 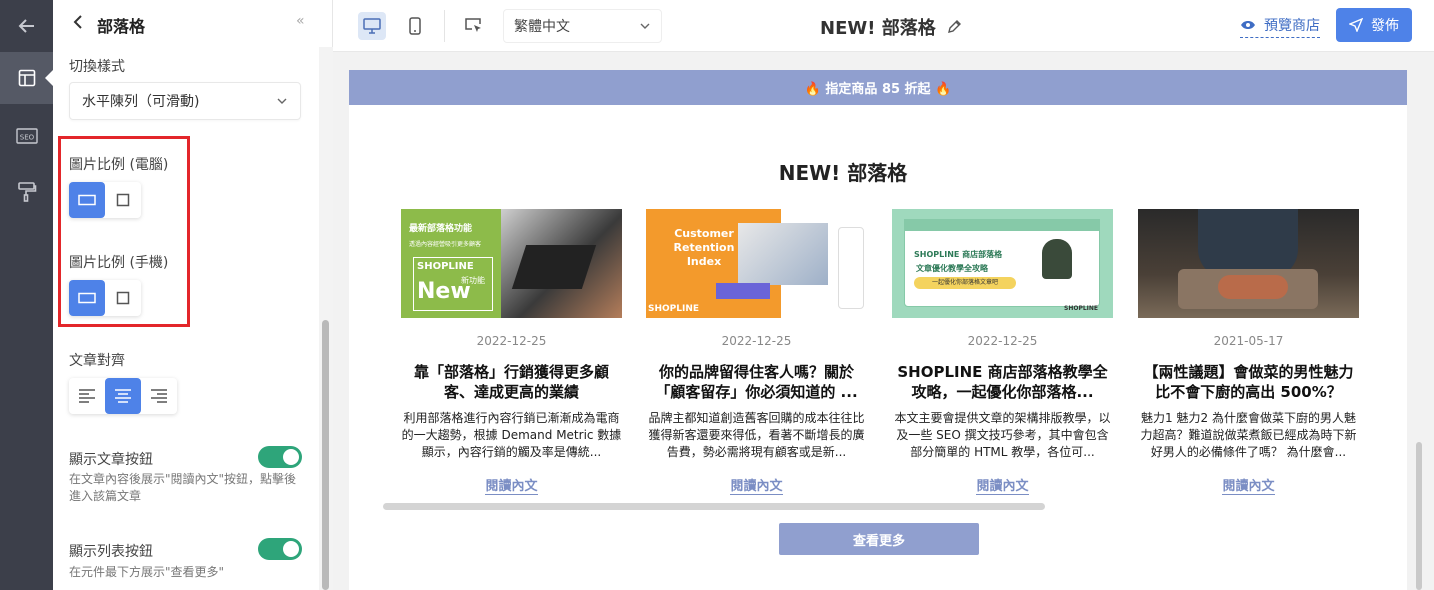 I want to click on select-element-button, so click(x=474, y=26).